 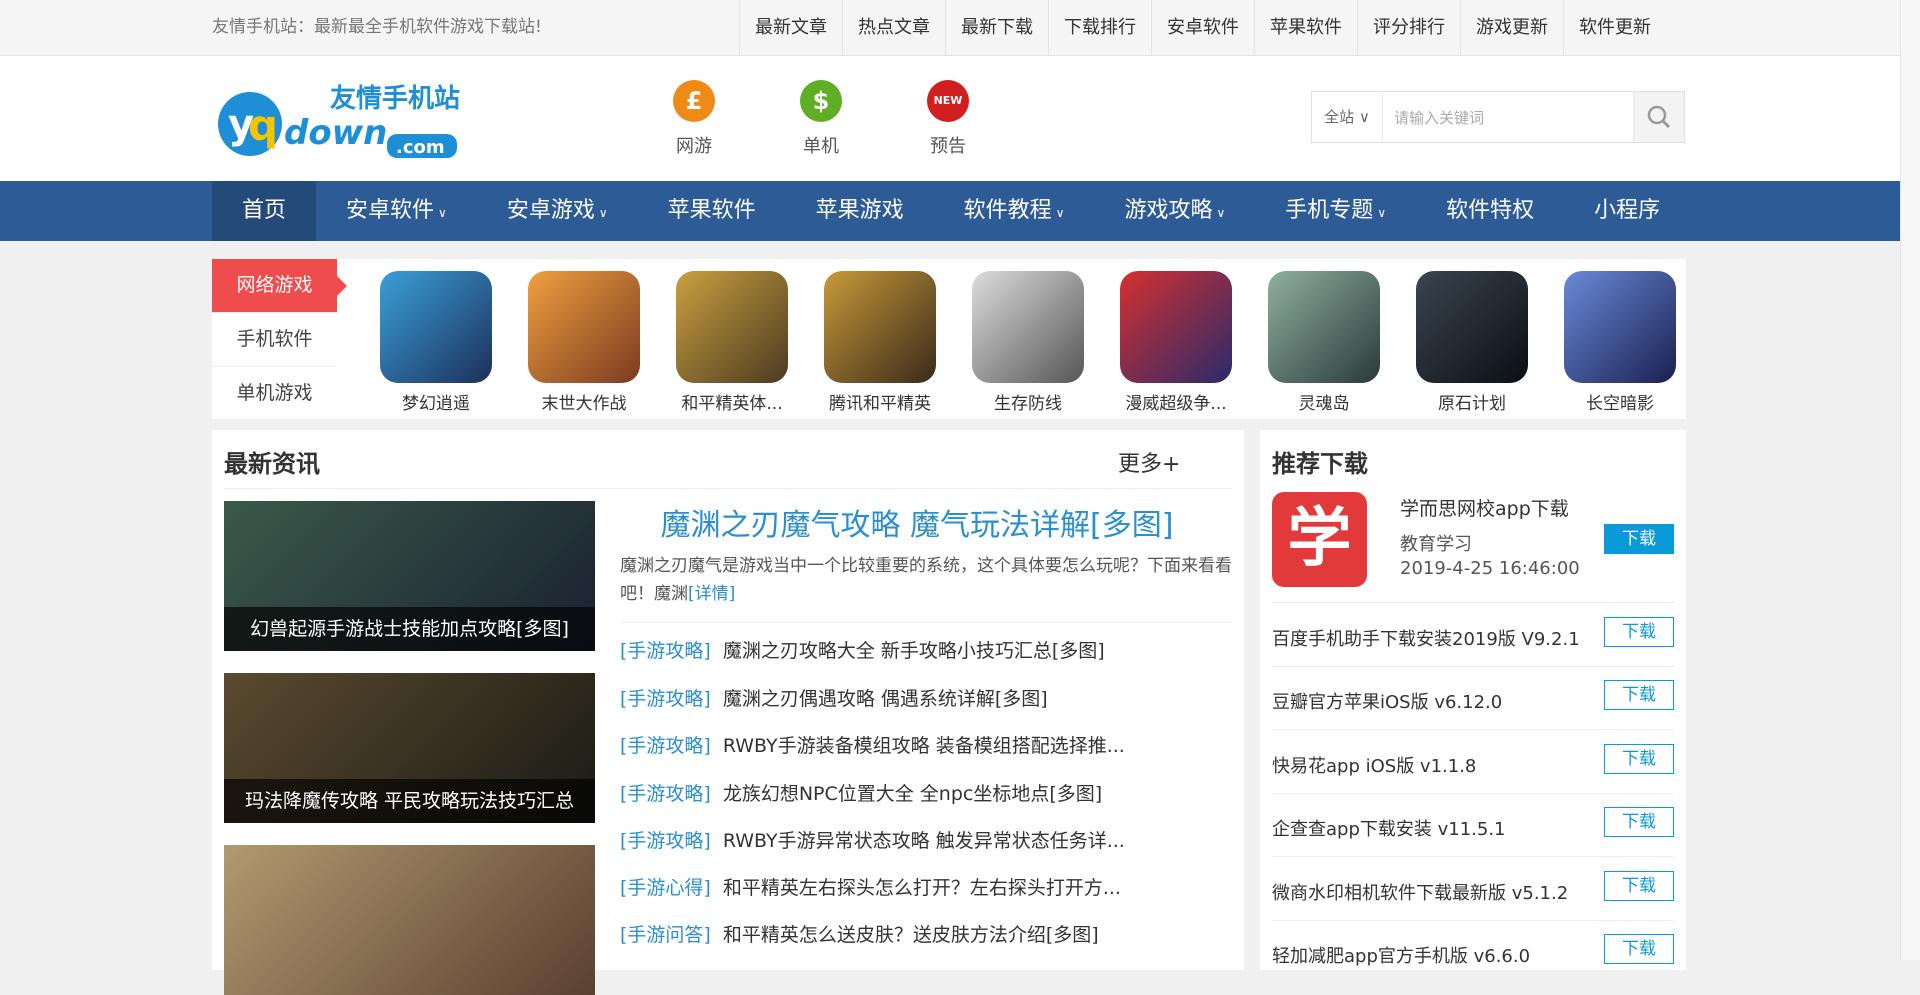 What do you see at coordinates (790, 27) in the screenshot?
I see `top-link-latest-articles: 最新文章` at bounding box center [790, 27].